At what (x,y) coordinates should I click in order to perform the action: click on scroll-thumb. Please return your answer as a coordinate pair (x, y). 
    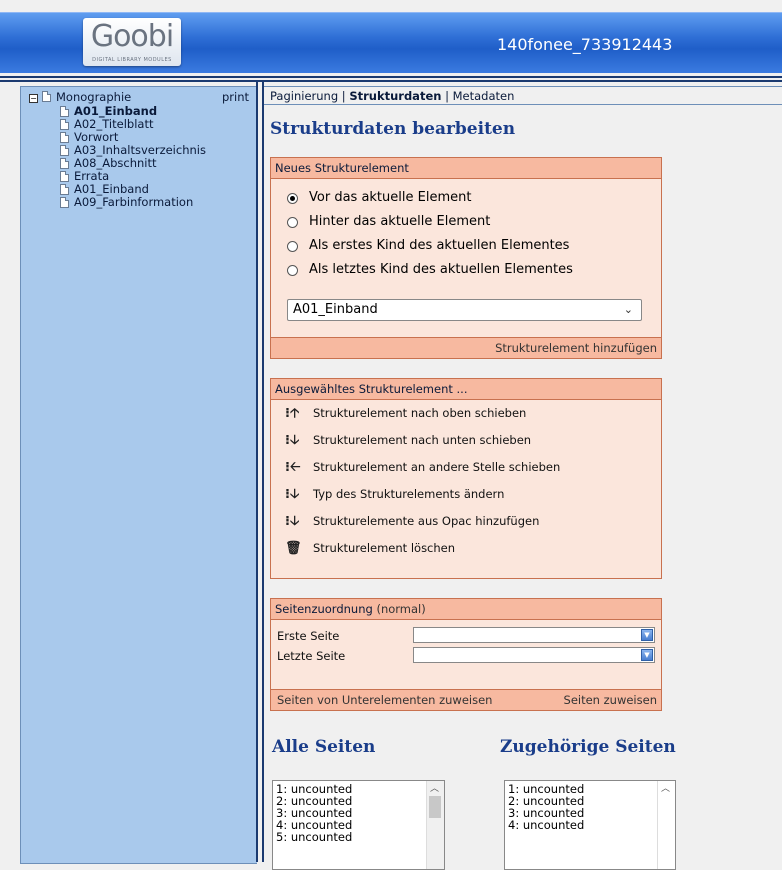
    Looking at the image, I should click on (435, 807).